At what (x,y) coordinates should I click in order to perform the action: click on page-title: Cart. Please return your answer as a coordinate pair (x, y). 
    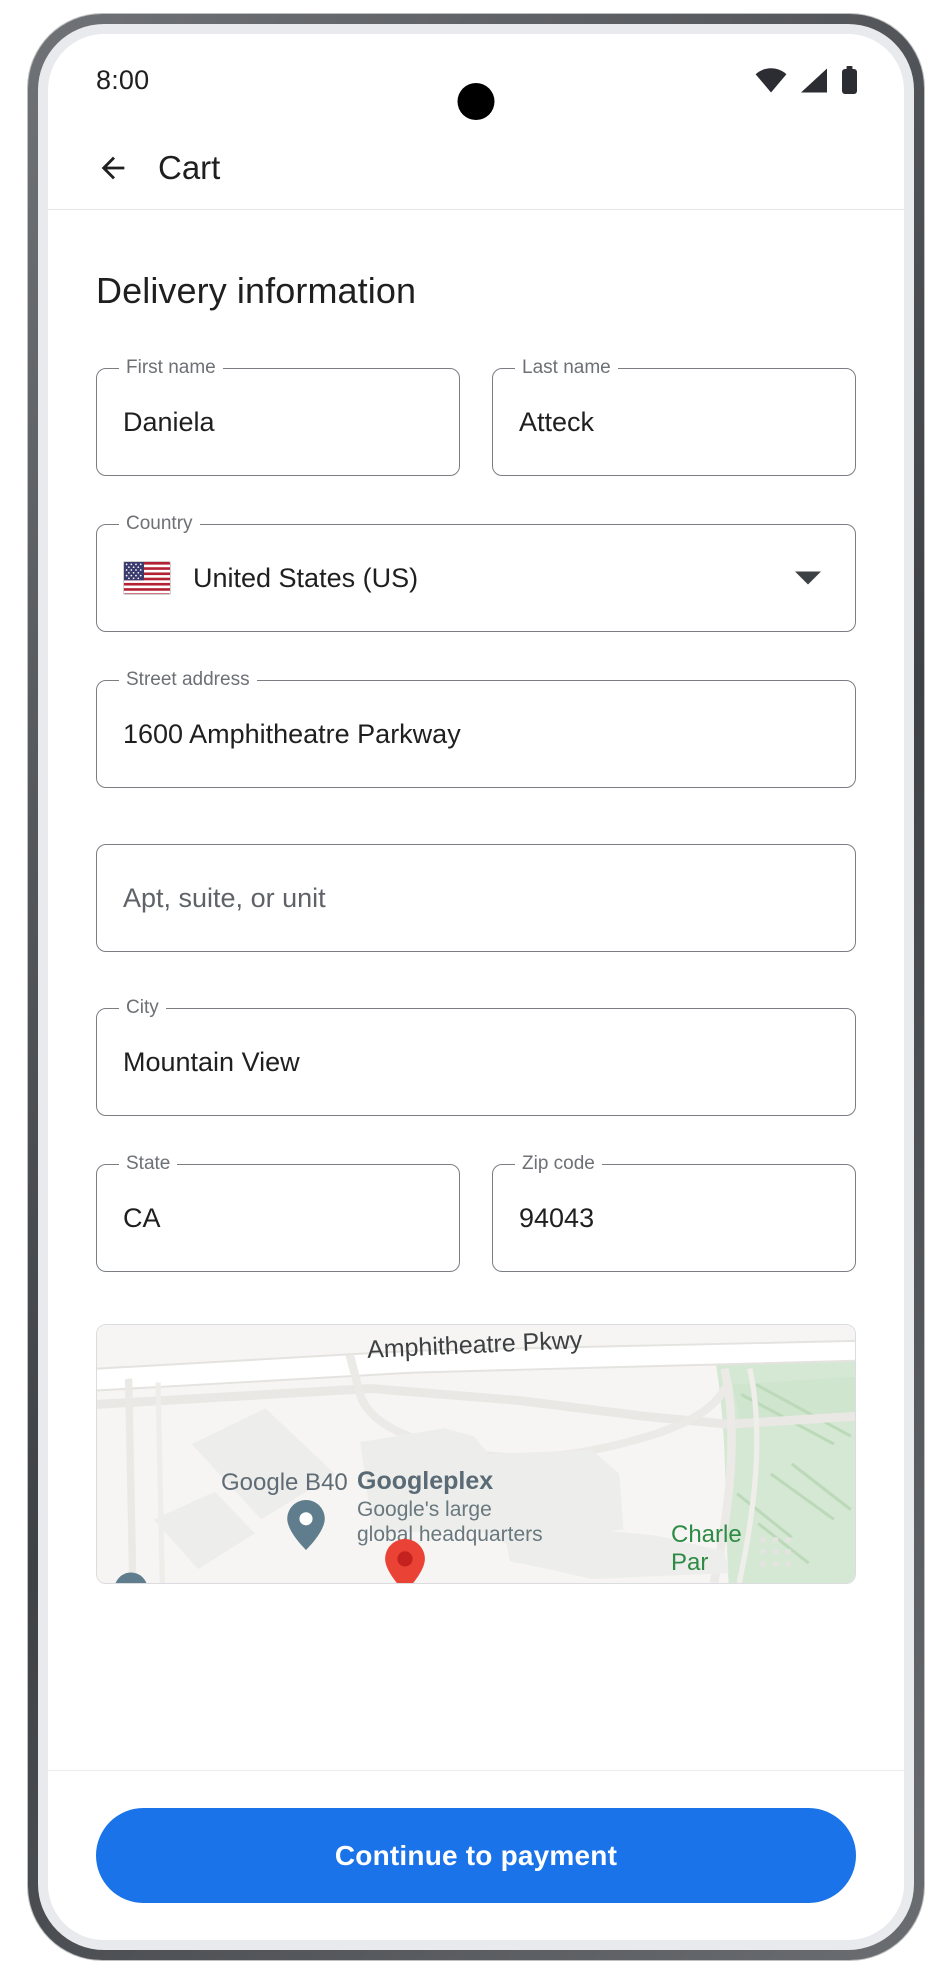
    Looking at the image, I should click on (189, 167).